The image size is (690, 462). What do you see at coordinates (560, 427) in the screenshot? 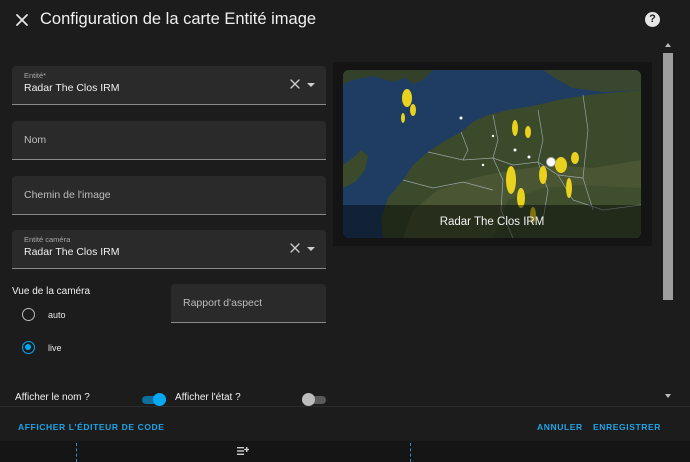
I see `cancel-button: ANNULER` at bounding box center [560, 427].